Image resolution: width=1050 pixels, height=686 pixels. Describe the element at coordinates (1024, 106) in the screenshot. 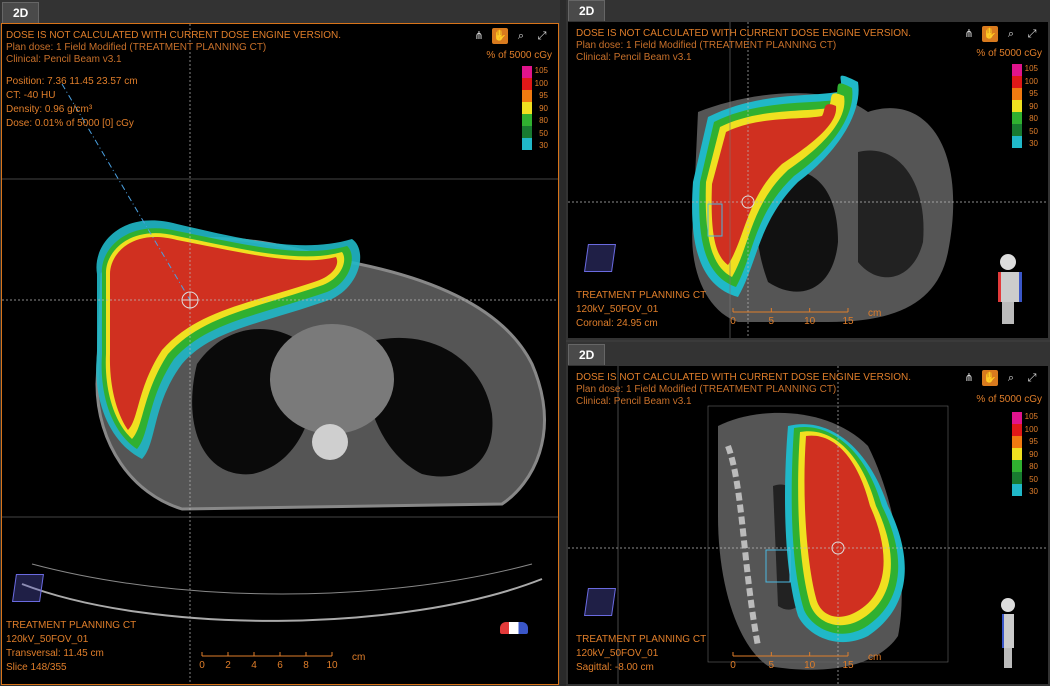

I see `dose-legend-coronal: 105 100 95 90 80 50 30` at that location.